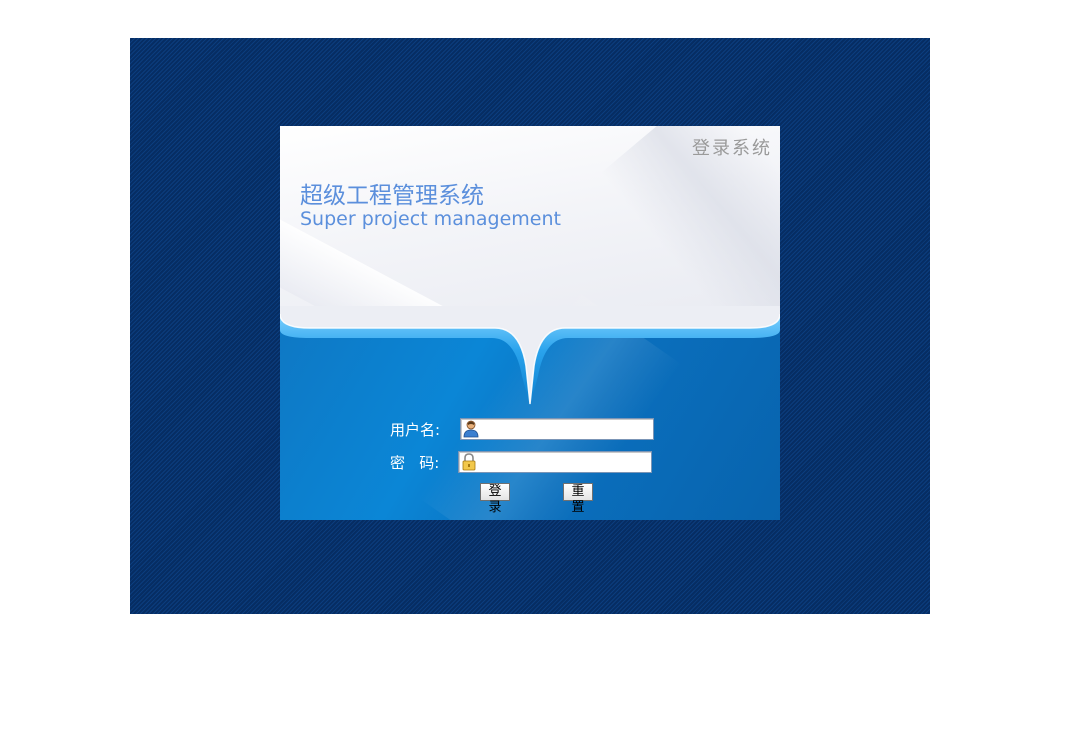  What do you see at coordinates (566, 429) in the screenshot?
I see `username-input` at bounding box center [566, 429].